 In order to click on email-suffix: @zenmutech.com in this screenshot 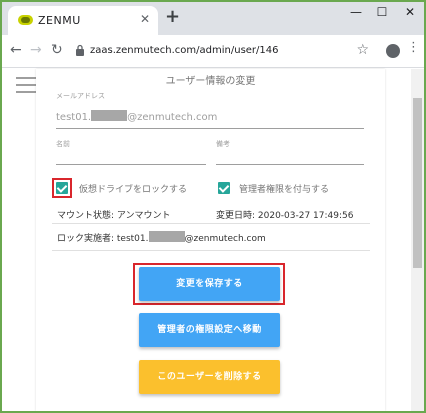, I will do `click(172, 117)`.